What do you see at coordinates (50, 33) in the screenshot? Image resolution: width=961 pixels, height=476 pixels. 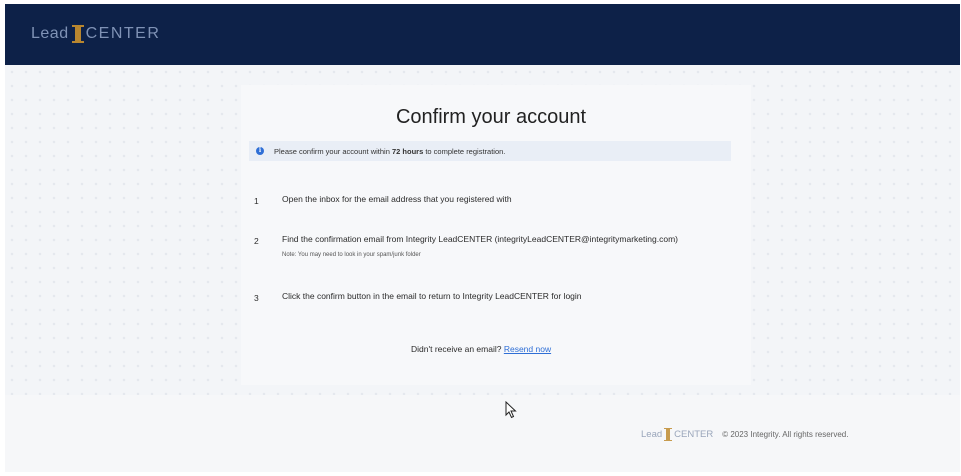 I see `logo-text-lead: Lead` at bounding box center [50, 33].